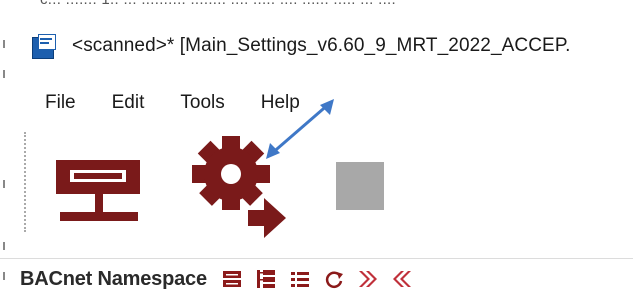  Describe the element at coordinates (44, 46) in the screenshot. I see `app-icon` at that location.